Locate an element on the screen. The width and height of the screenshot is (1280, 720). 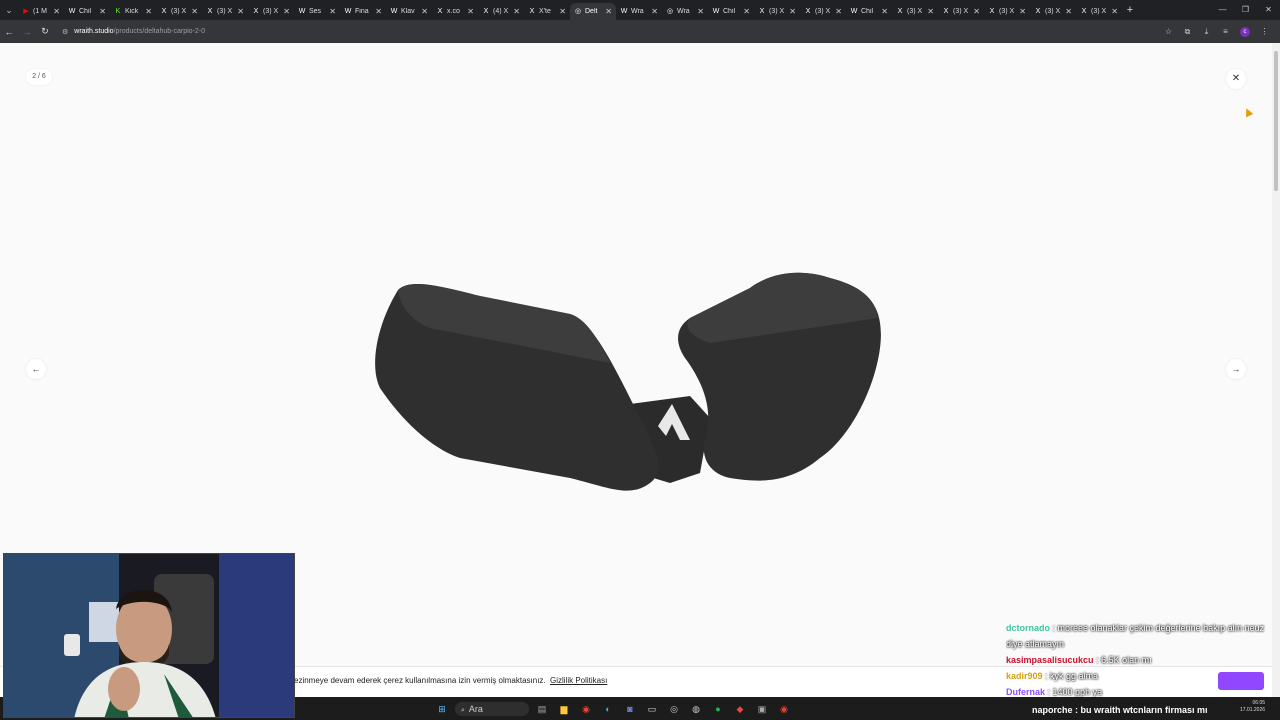
browser-tab: ◎ Wra ✕ is located at coordinates (685, 11).